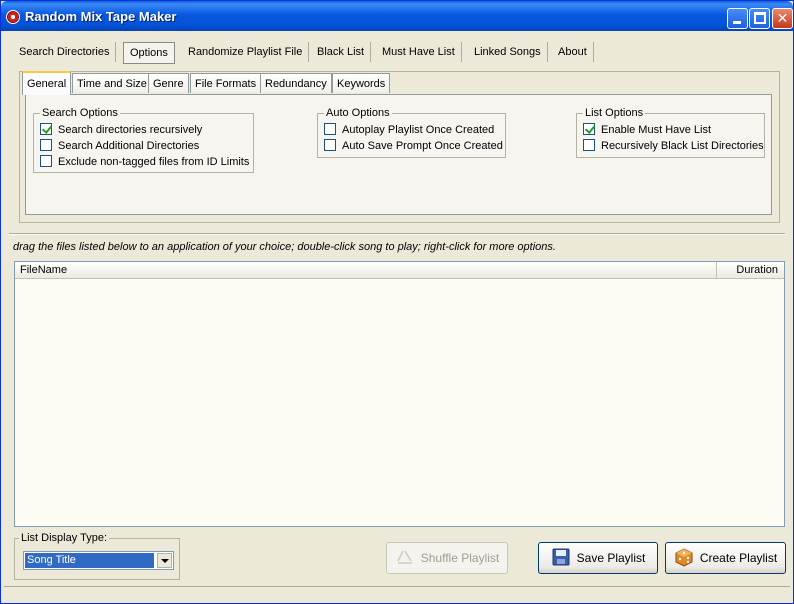 The image size is (794, 604). I want to click on save-playlist-label: Save Playlist, so click(611, 558).